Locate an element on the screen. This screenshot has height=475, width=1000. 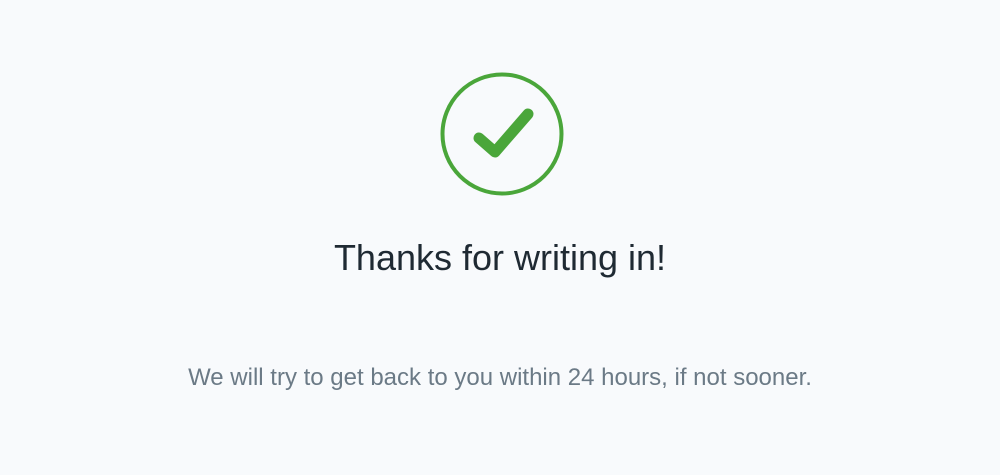
check-circle-icon is located at coordinates (502, 134).